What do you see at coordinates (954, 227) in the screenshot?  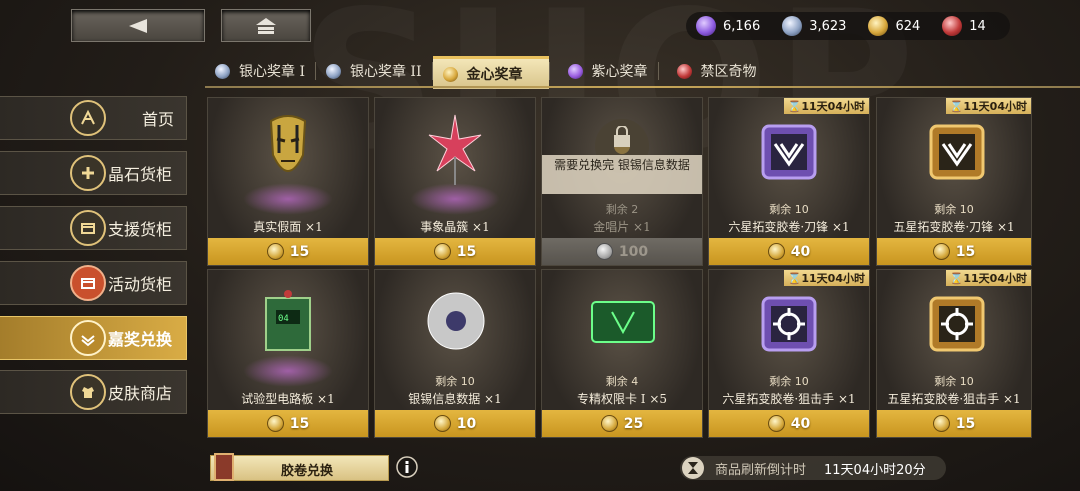 I see `item-name: 五星拓变胶卷·刀锋 ×1` at bounding box center [954, 227].